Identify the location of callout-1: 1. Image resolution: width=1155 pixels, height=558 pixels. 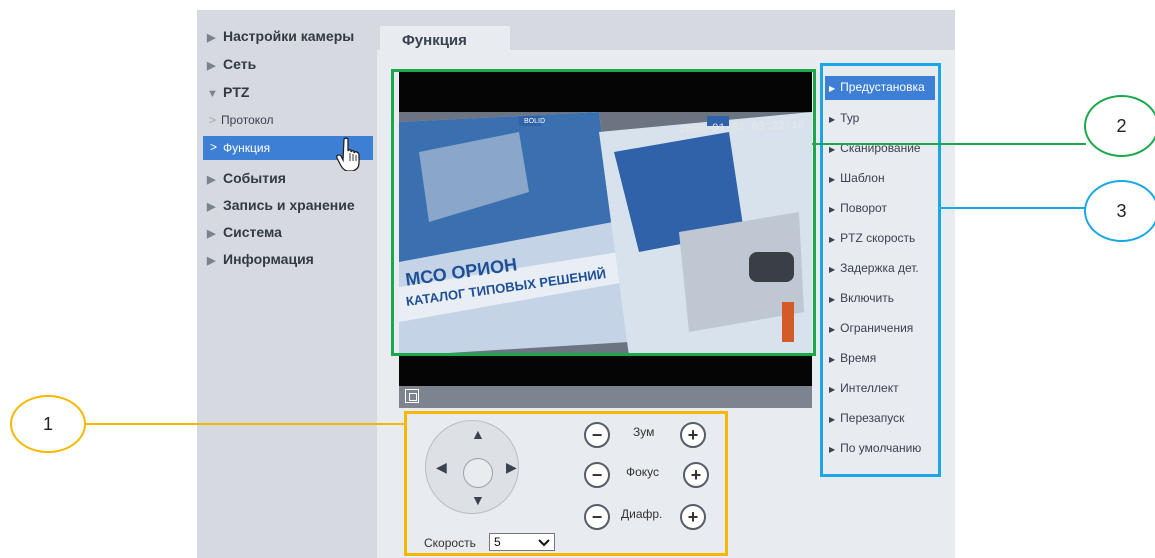
(48, 424).